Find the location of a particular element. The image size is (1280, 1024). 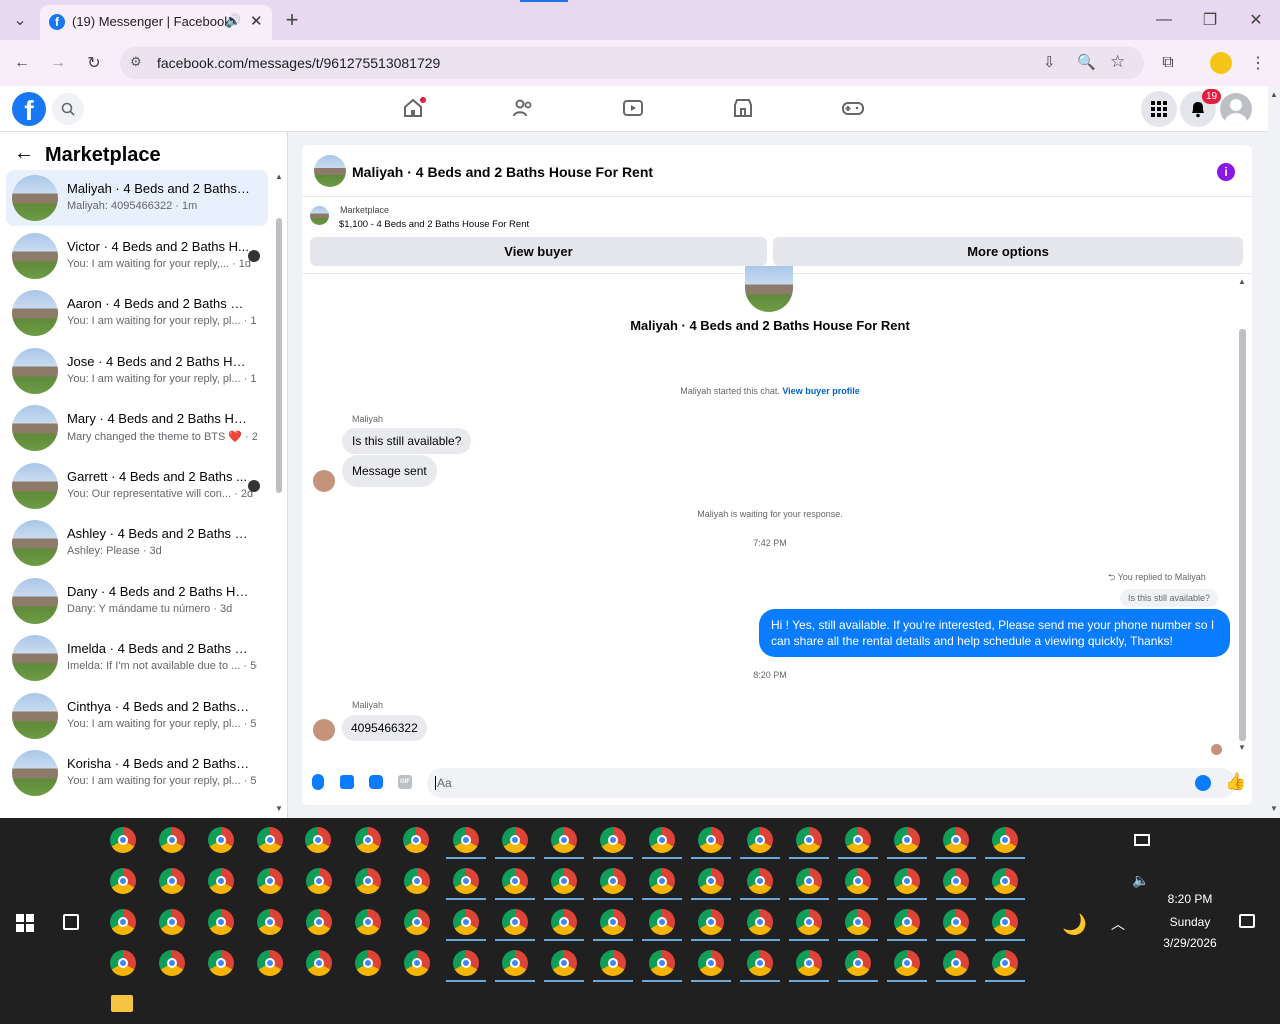

account-avatar is located at coordinates (1236, 109).